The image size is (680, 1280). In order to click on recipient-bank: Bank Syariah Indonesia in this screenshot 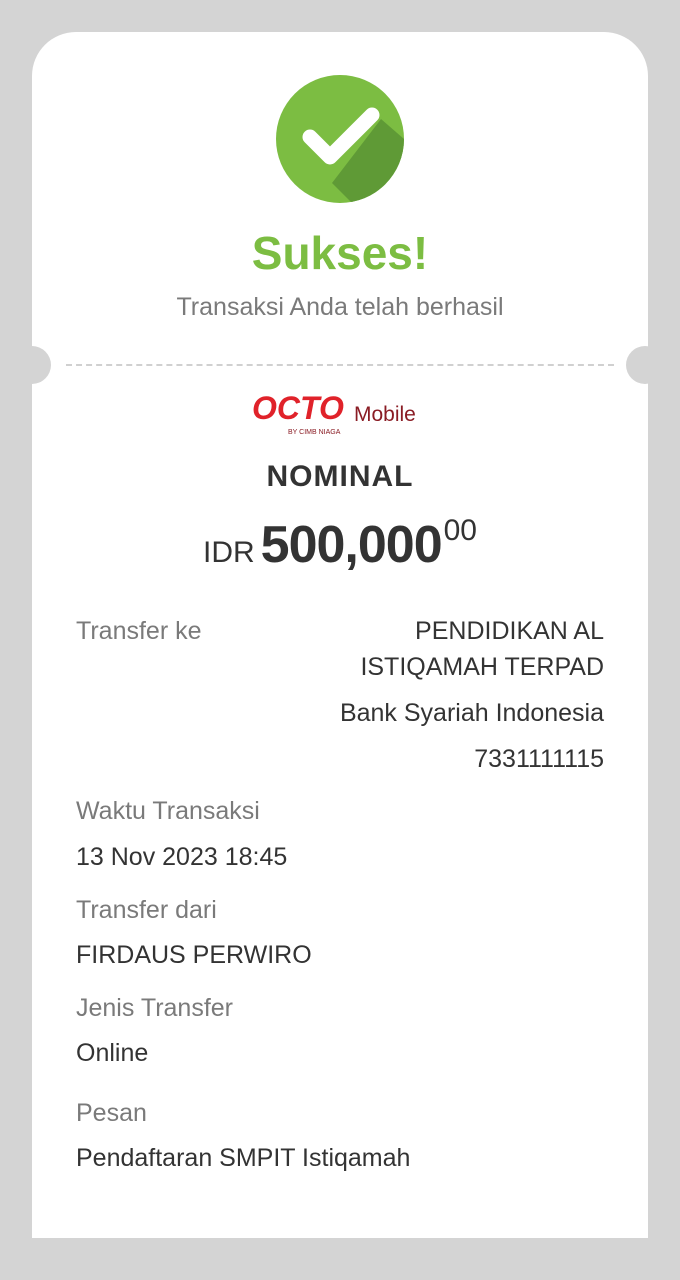, I will do `click(471, 713)`.